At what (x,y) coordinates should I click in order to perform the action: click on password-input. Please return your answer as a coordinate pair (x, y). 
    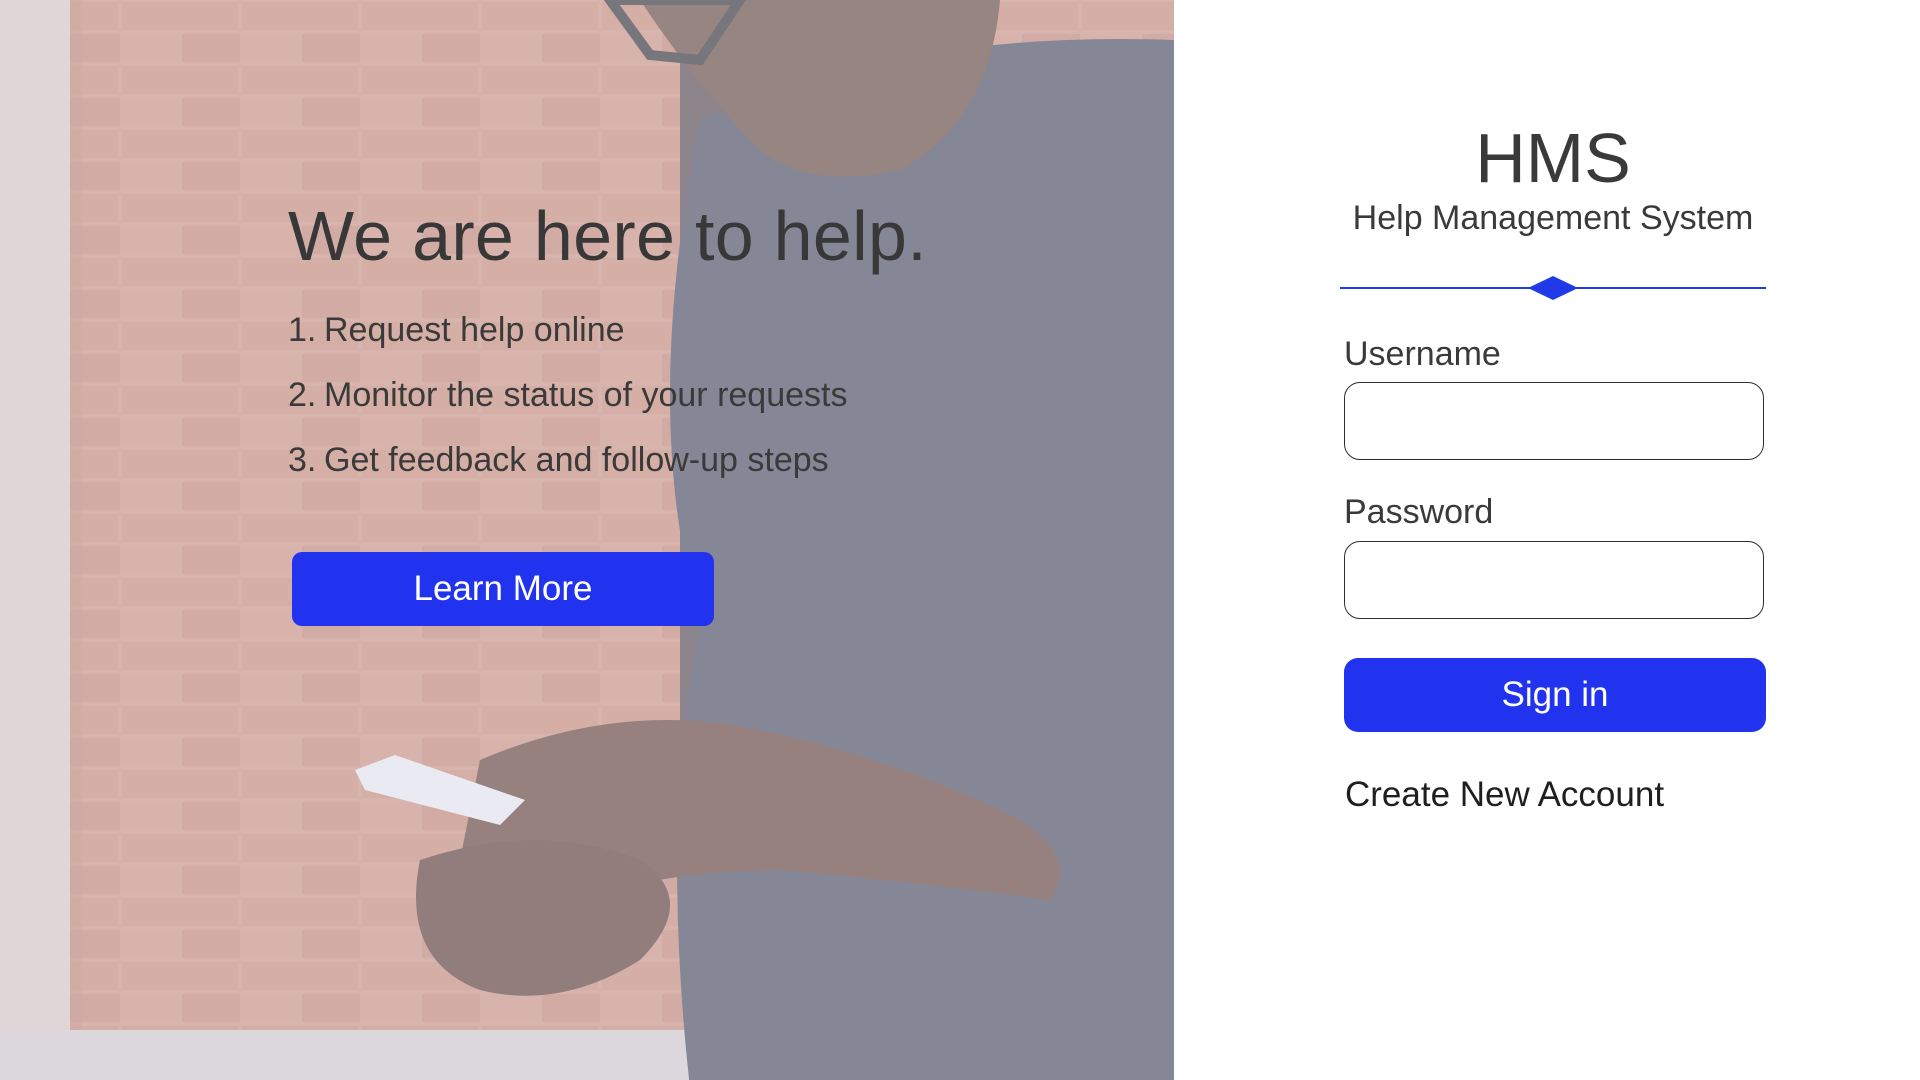
    Looking at the image, I should click on (1554, 580).